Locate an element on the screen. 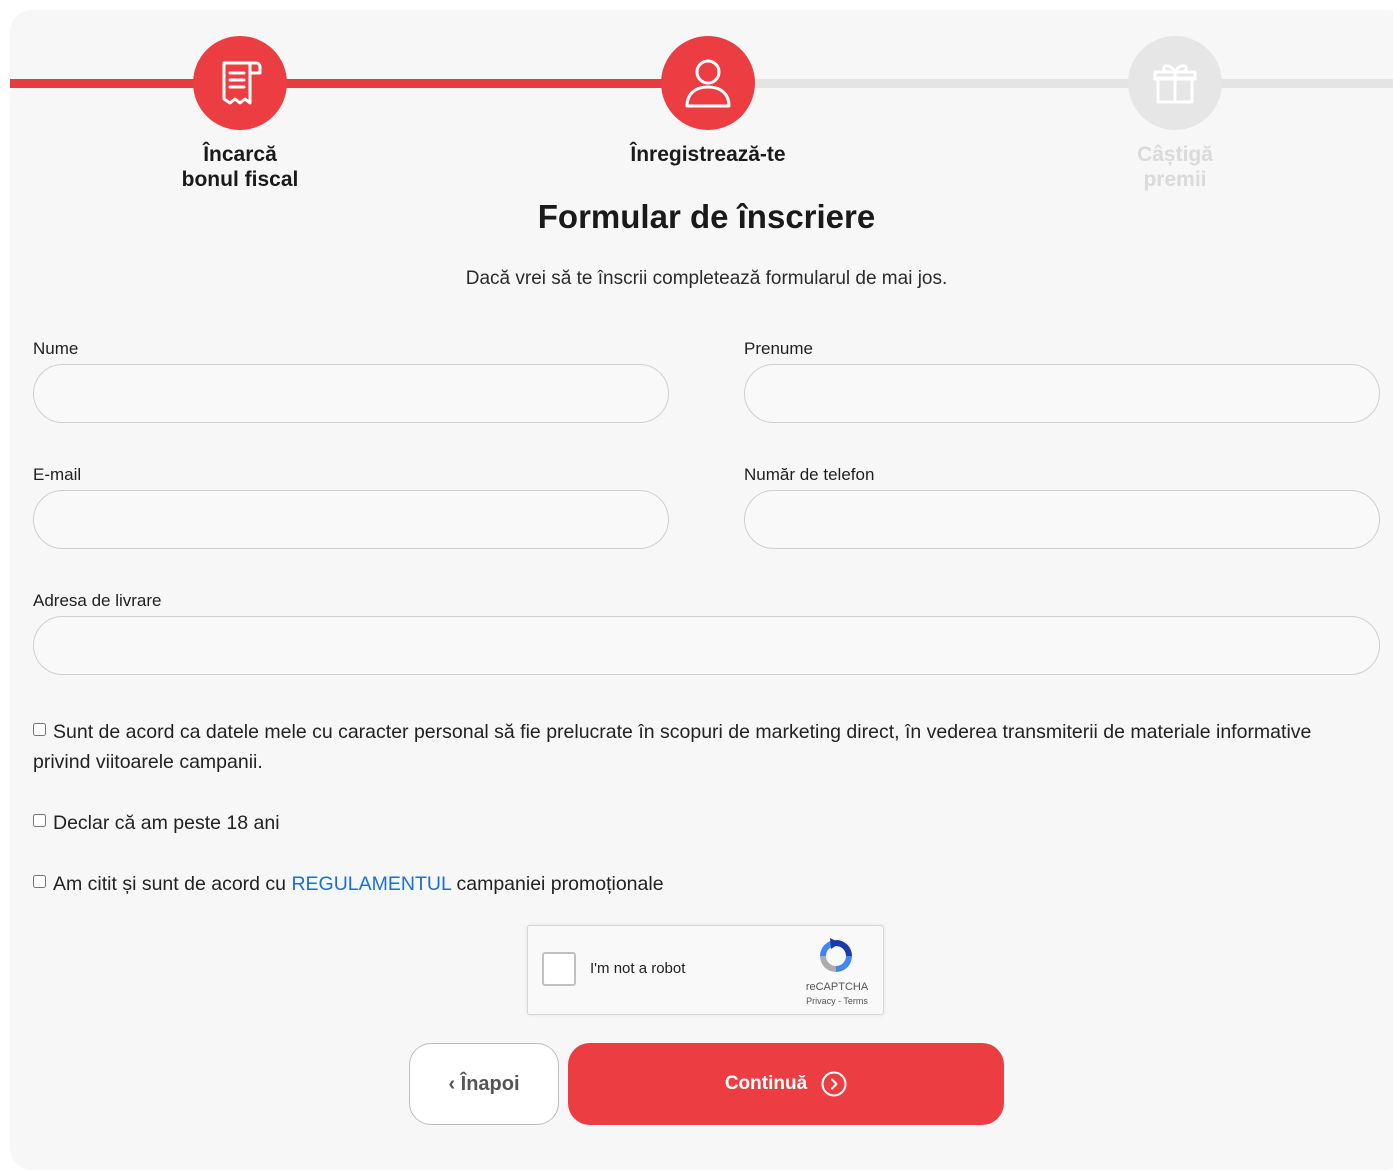 The width and height of the screenshot is (1393, 1170). nume-label: Nume is located at coordinates (56, 348).